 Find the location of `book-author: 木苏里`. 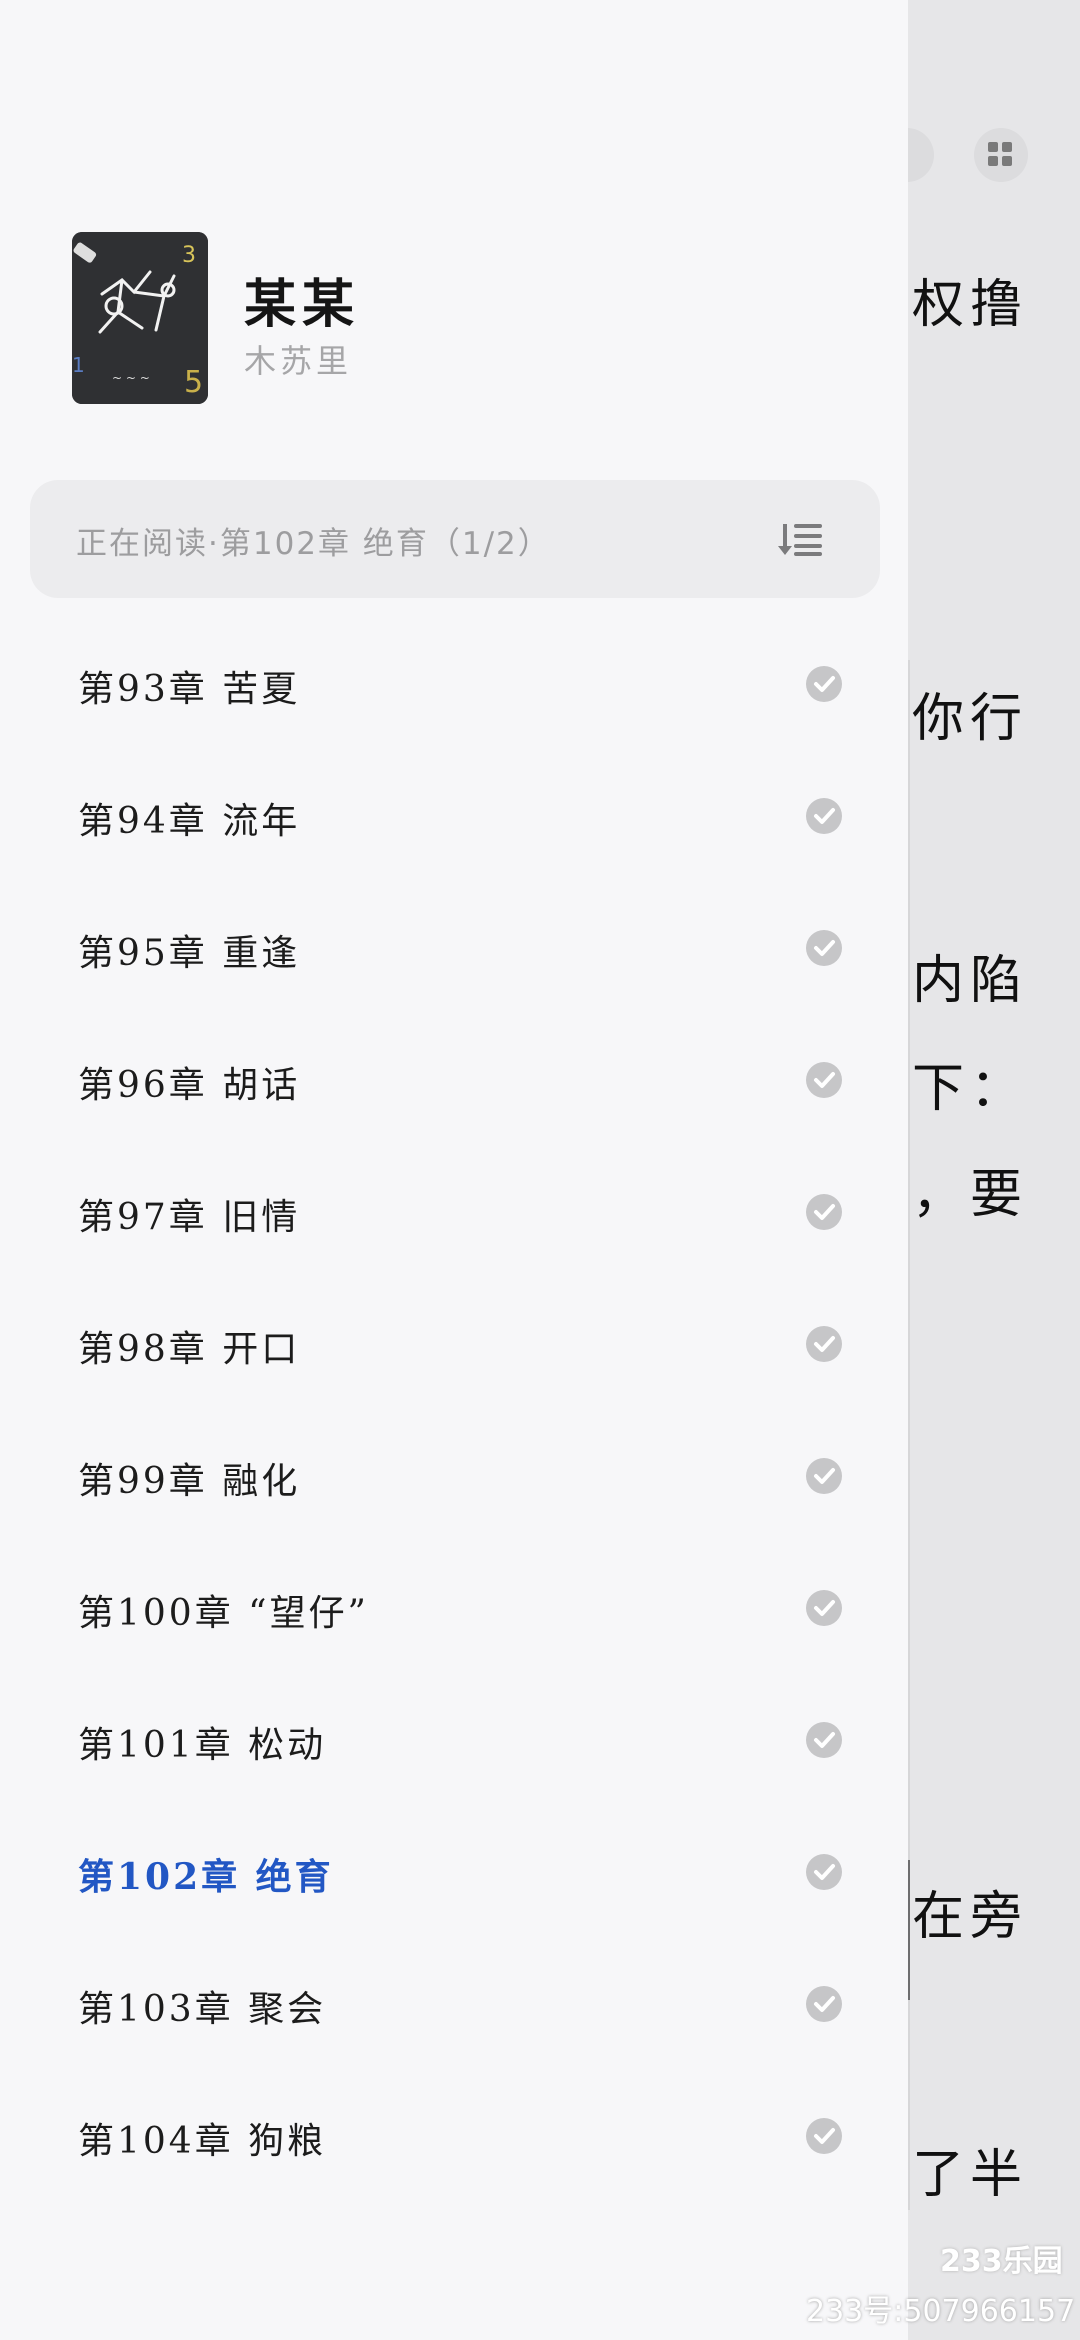

book-author: 木苏里 is located at coordinates (298, 361).